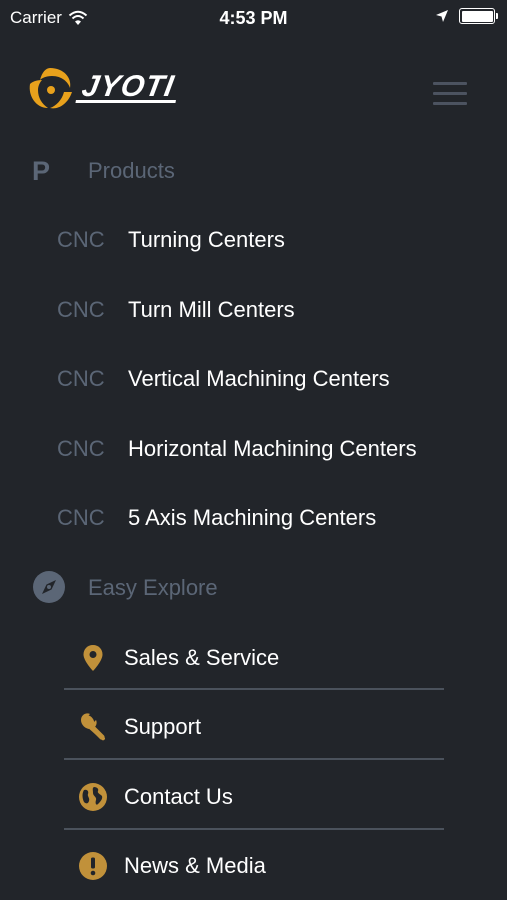  What do you see at coordinates (202, 657) in the screenshot?
I see `menu-item-label: Sales & Service` at bounding box center [202, 657].